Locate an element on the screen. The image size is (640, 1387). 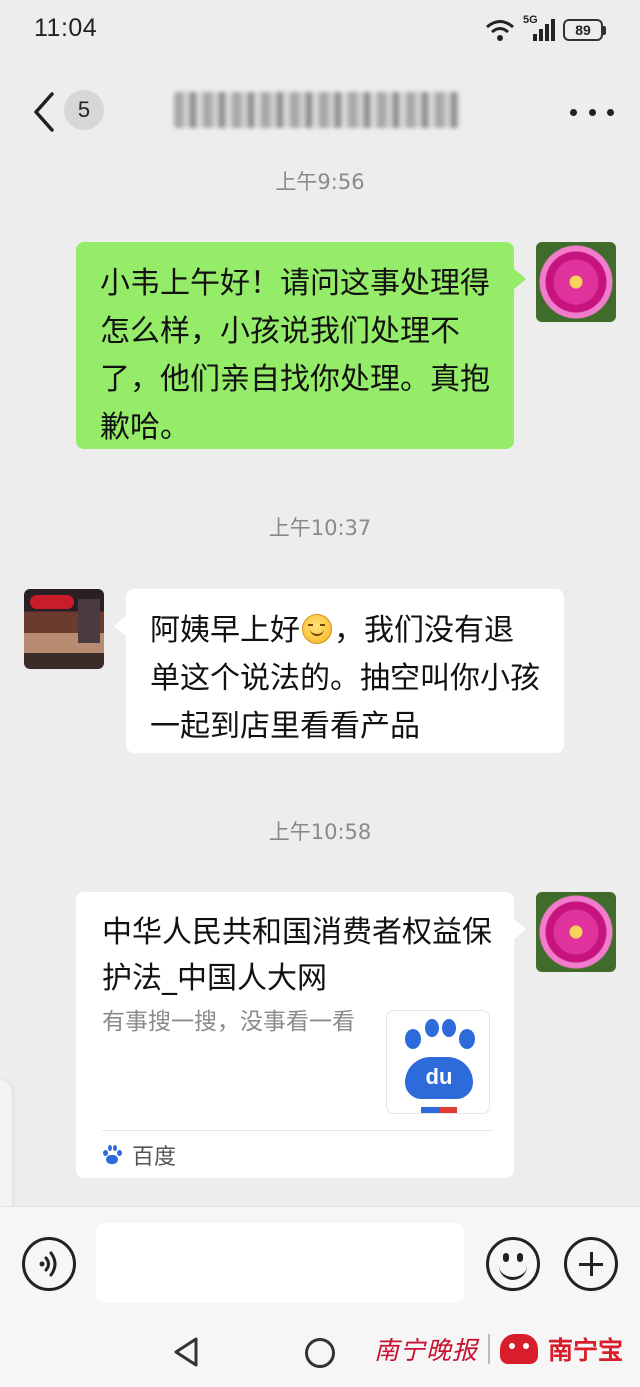
message-text: 阿姨早上好 is located at coordinates (225, 630).